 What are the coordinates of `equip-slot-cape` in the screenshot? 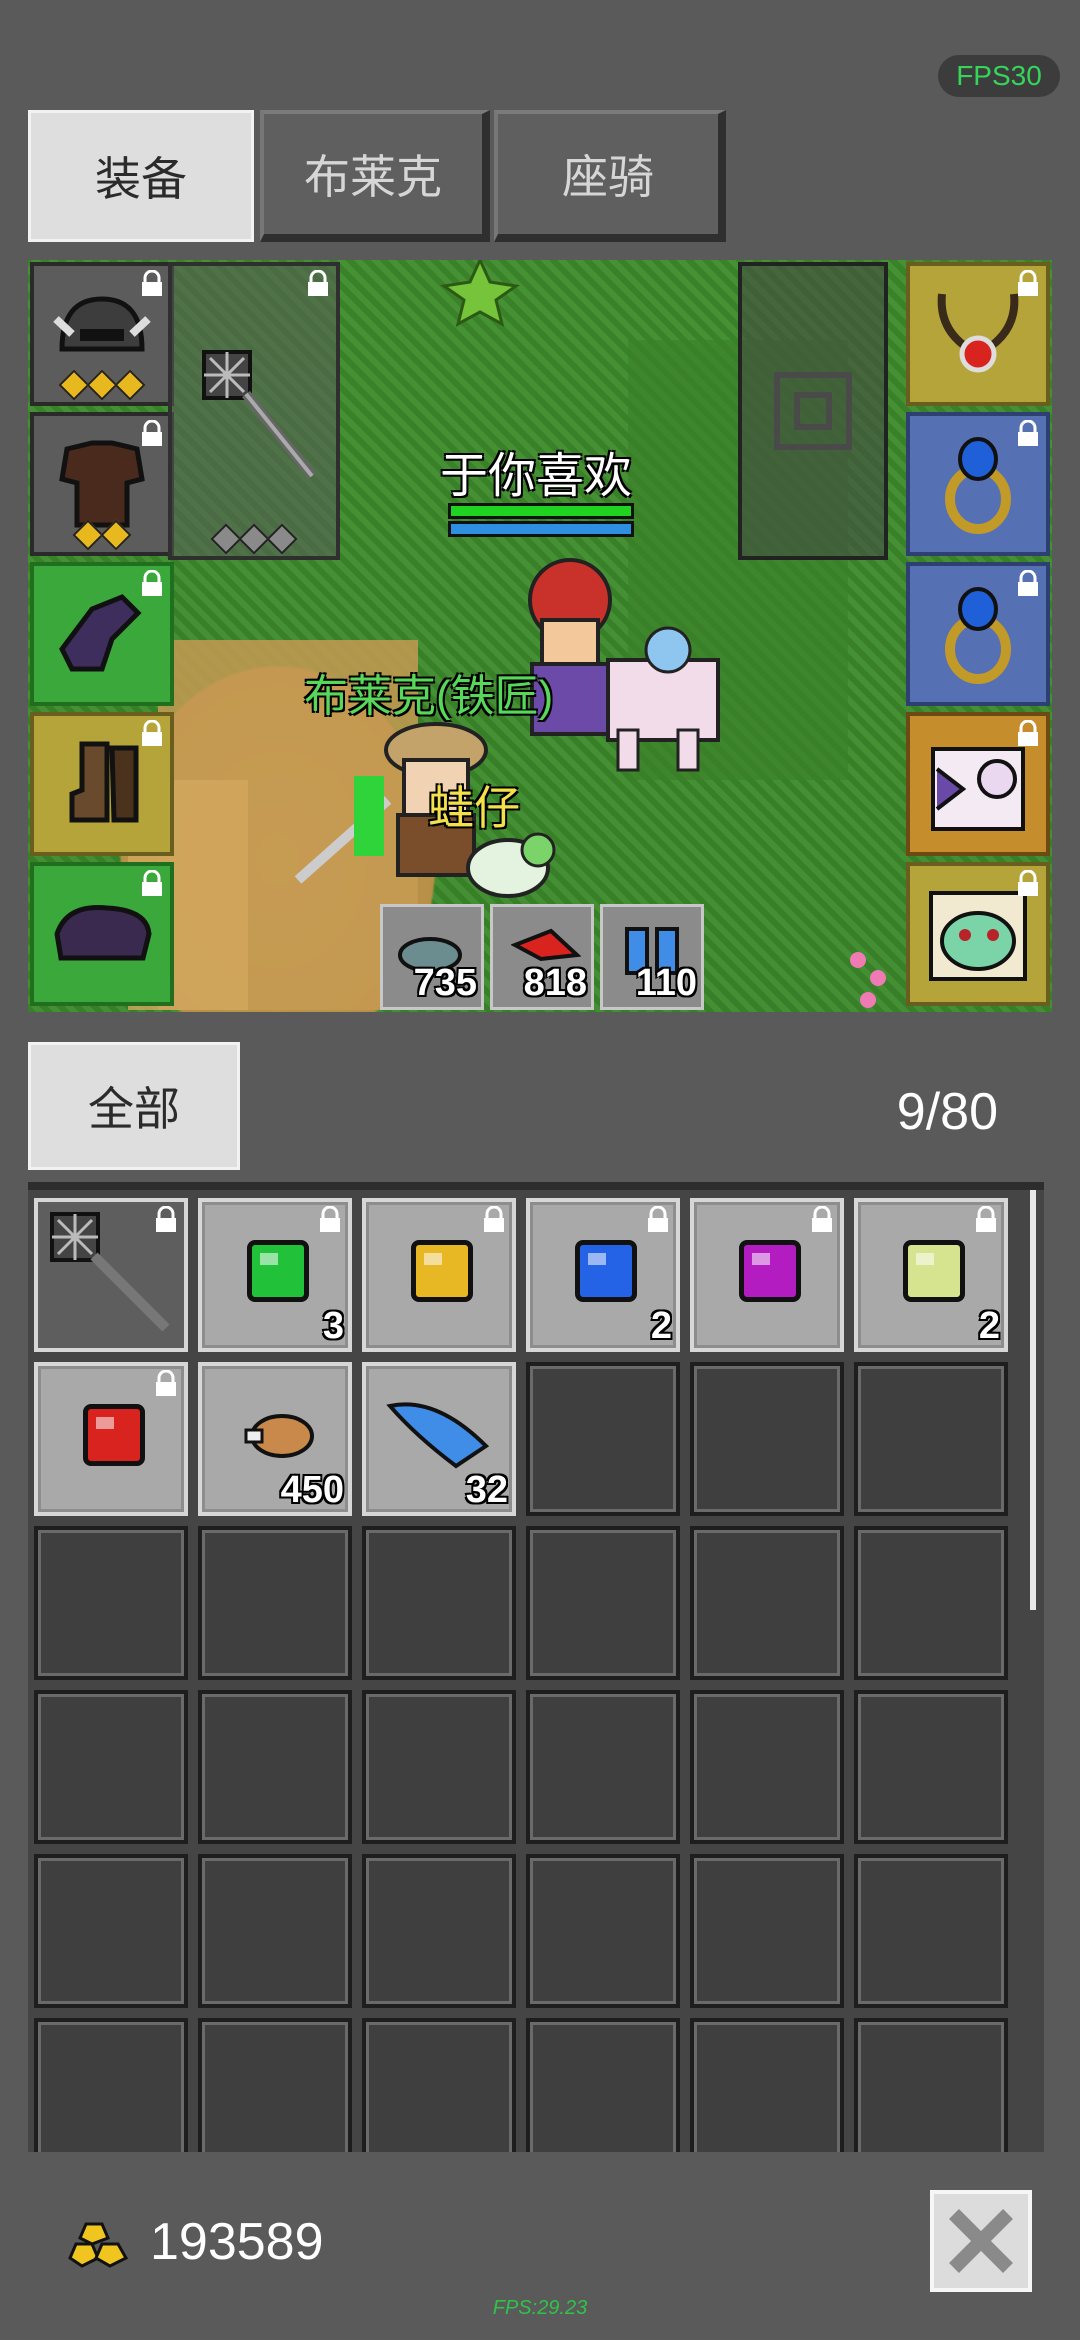 It's located at (102, 934).